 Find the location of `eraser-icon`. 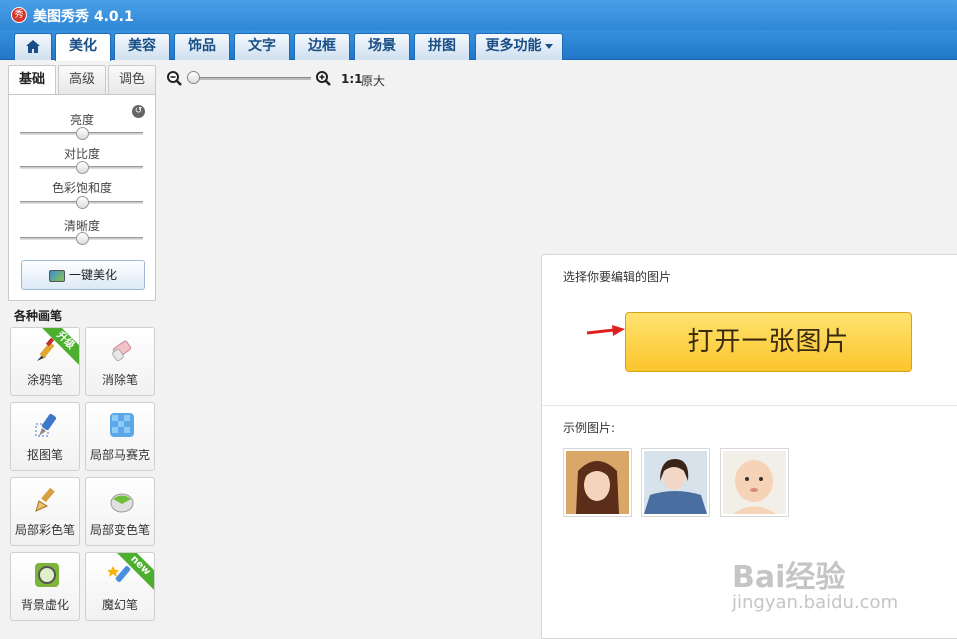

eraser-icon is located at coordinates (122, 351).